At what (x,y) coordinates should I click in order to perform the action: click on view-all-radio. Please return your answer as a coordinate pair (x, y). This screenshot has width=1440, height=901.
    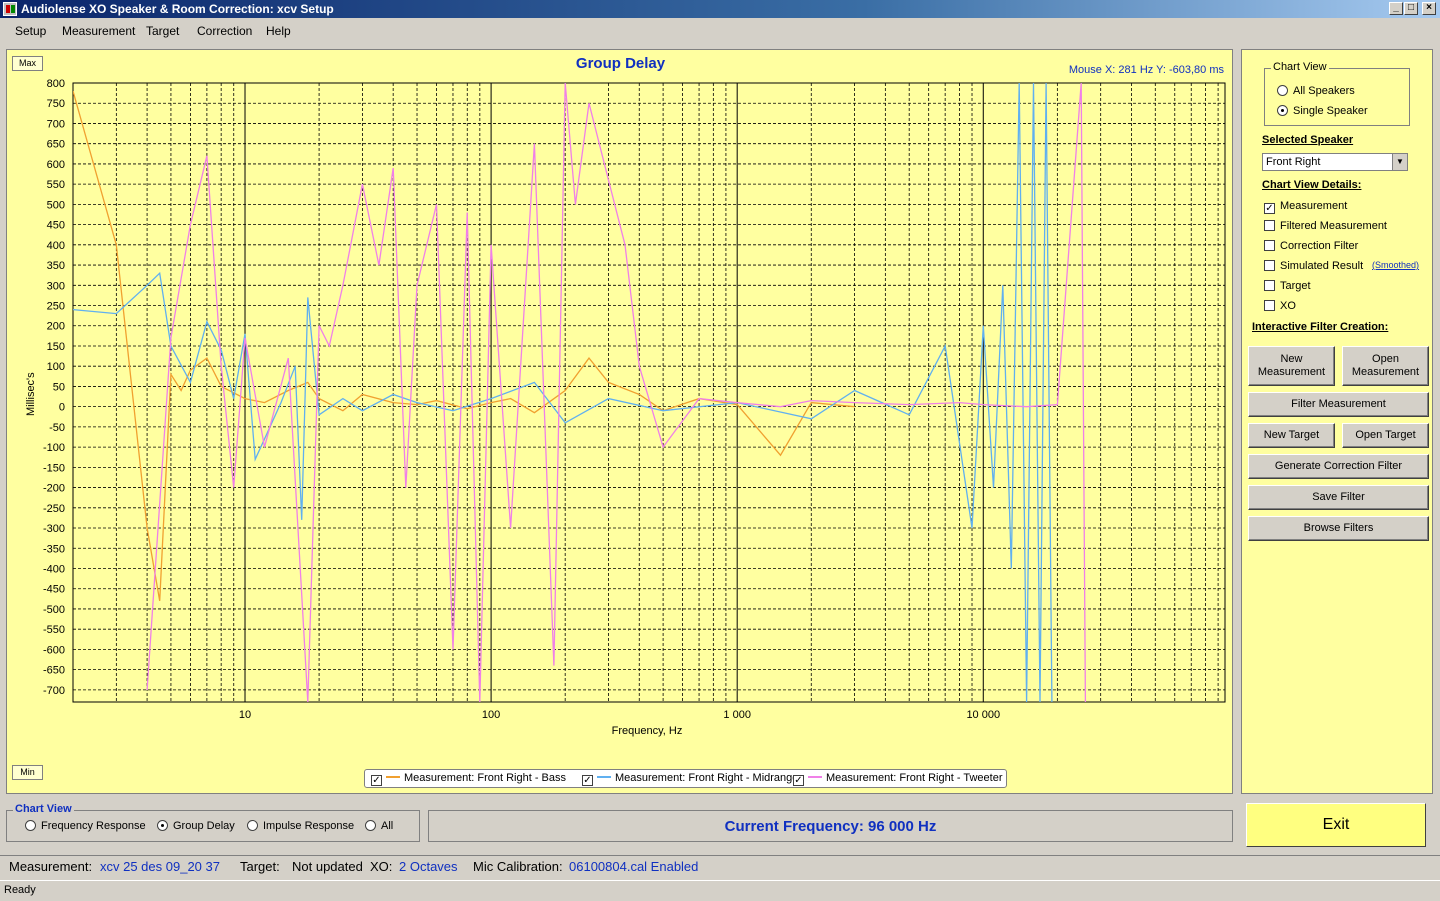
    Looking at the image, I should click on (370, 825).